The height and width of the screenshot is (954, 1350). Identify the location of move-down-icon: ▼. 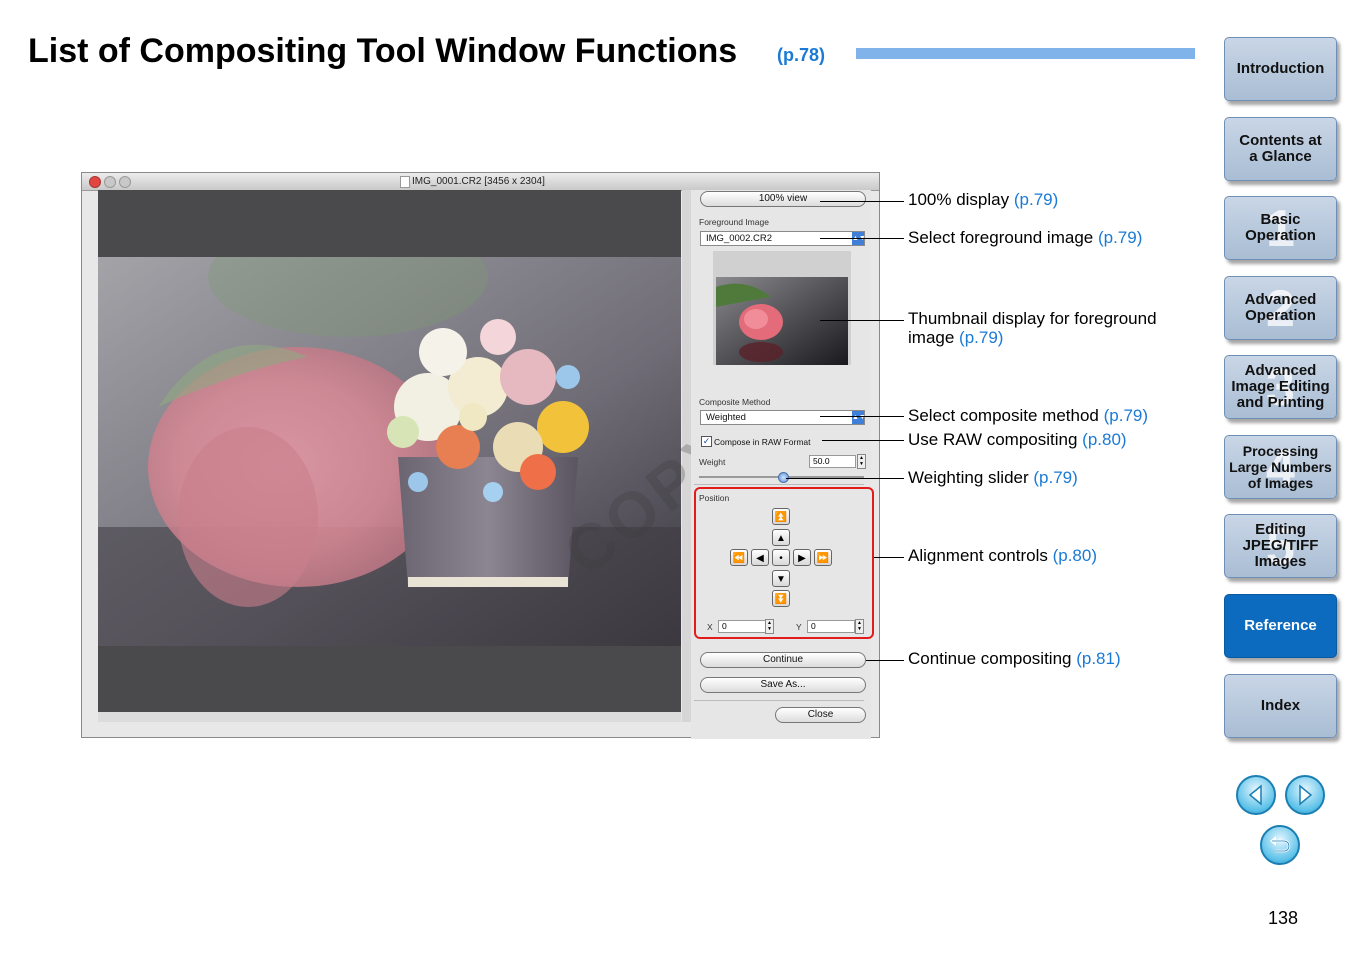
(781, 578).